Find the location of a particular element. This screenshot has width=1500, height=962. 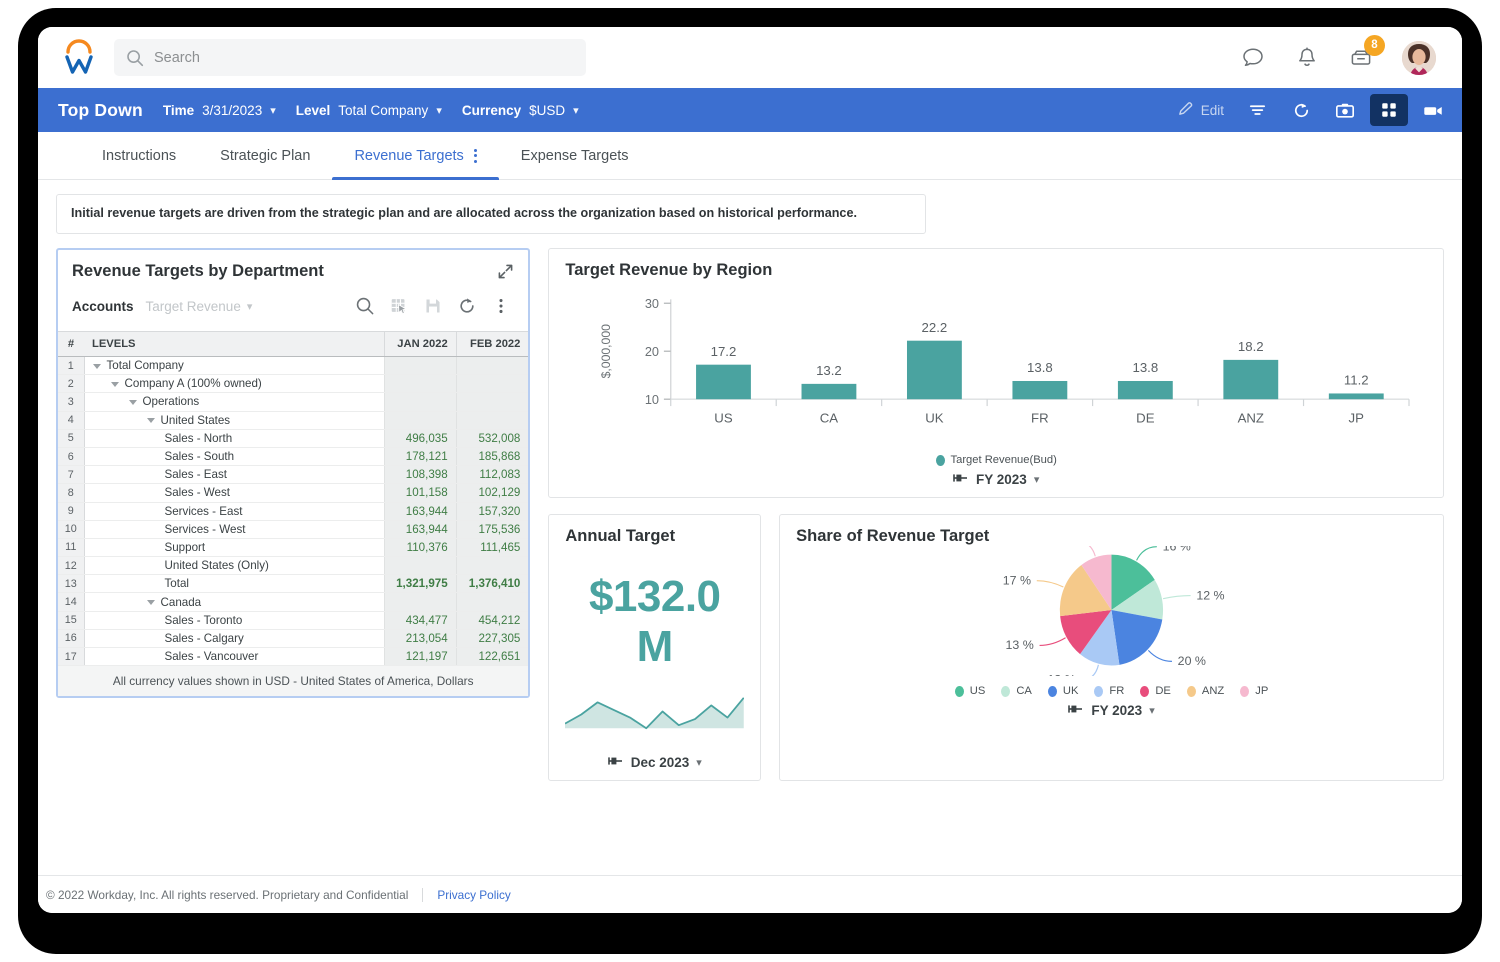

row-level: Total Company is located at coordinates (234, 366).